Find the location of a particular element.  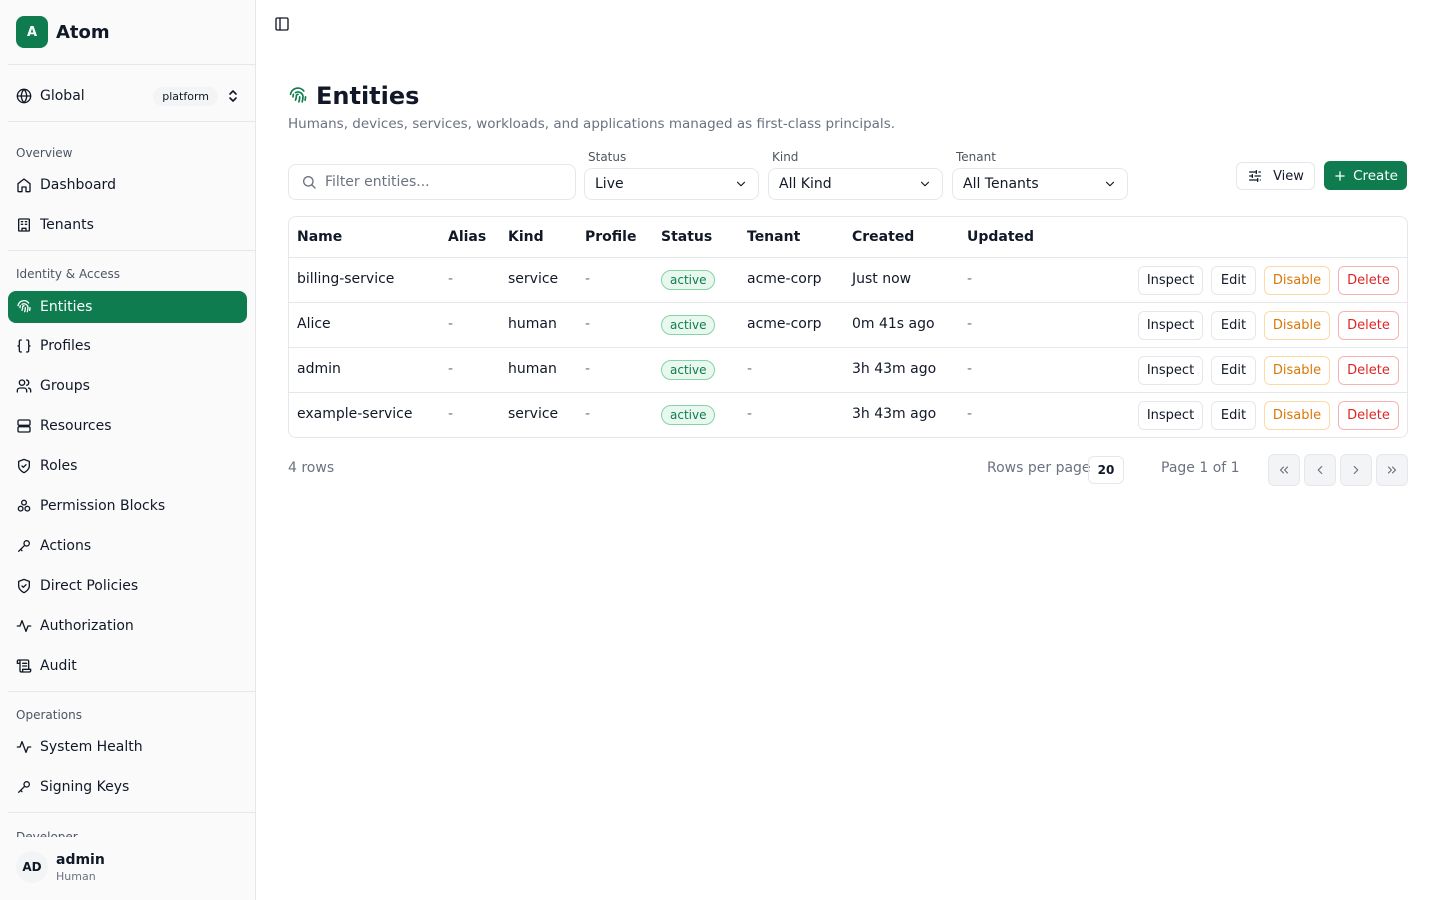

building-icon is located at coordinates (24, 225).